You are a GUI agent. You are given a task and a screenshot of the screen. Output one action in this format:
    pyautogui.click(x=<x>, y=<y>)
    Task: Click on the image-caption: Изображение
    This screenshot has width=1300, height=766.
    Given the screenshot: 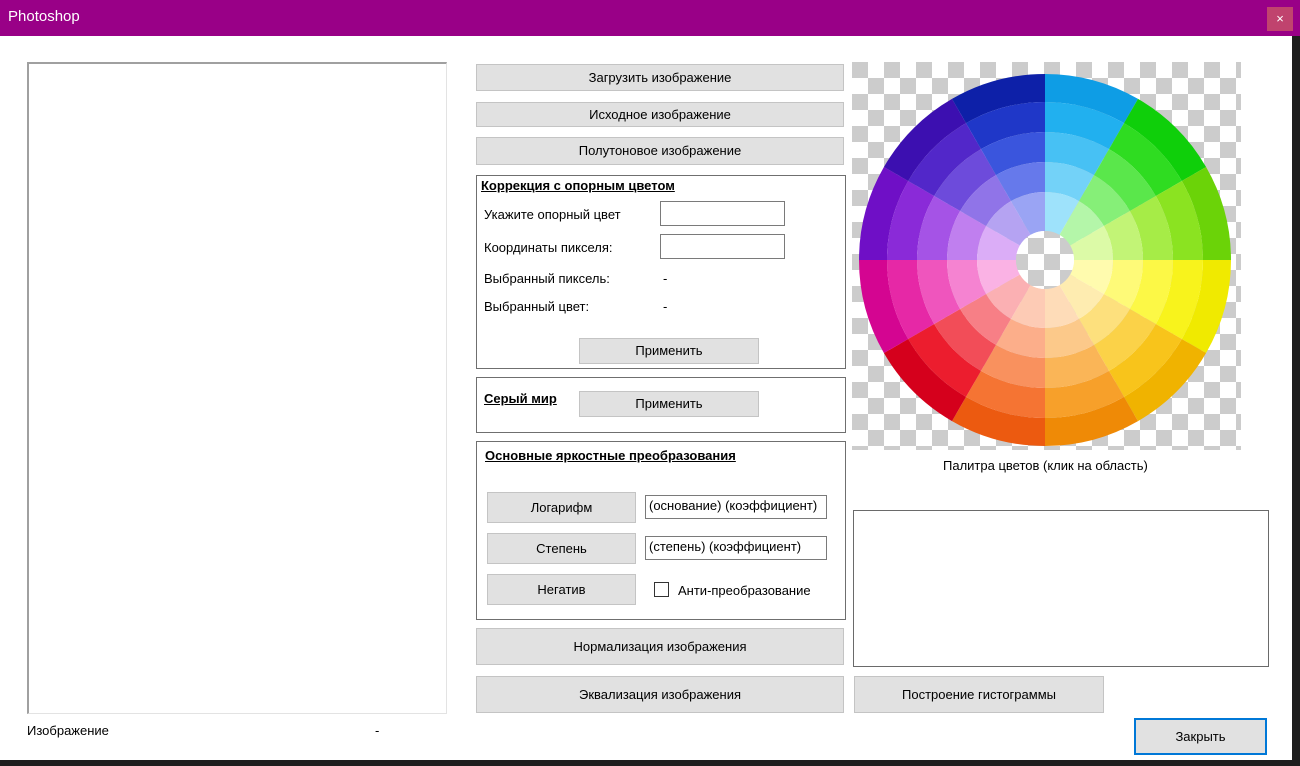 What is the action you would take?
    pyautogui.click(x=68, y=730)
    